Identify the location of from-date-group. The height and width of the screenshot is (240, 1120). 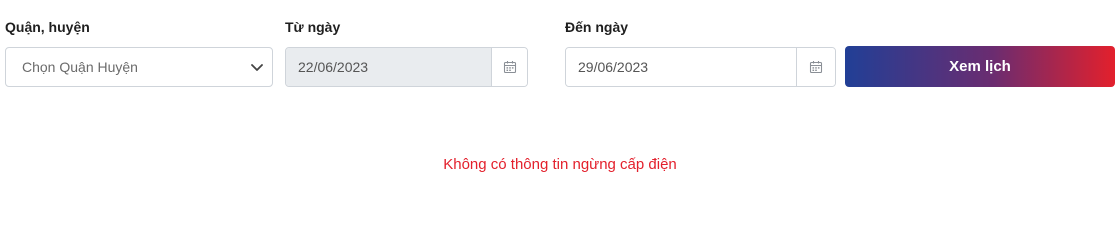
(406, 67).